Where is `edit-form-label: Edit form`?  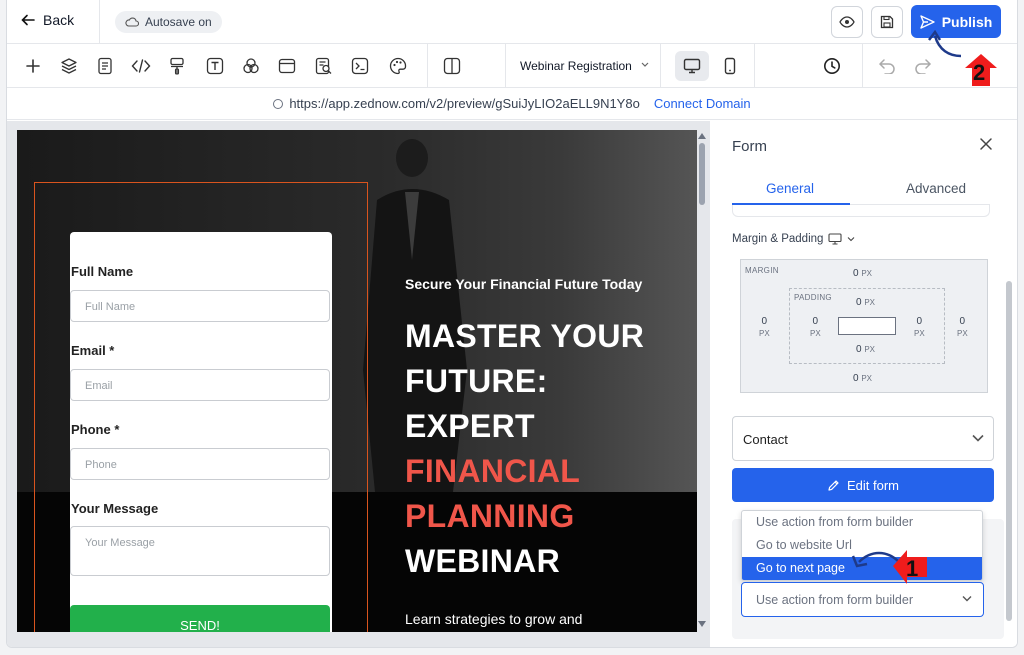
edit-form-label: Edit form is located at coordinates (872, 485).